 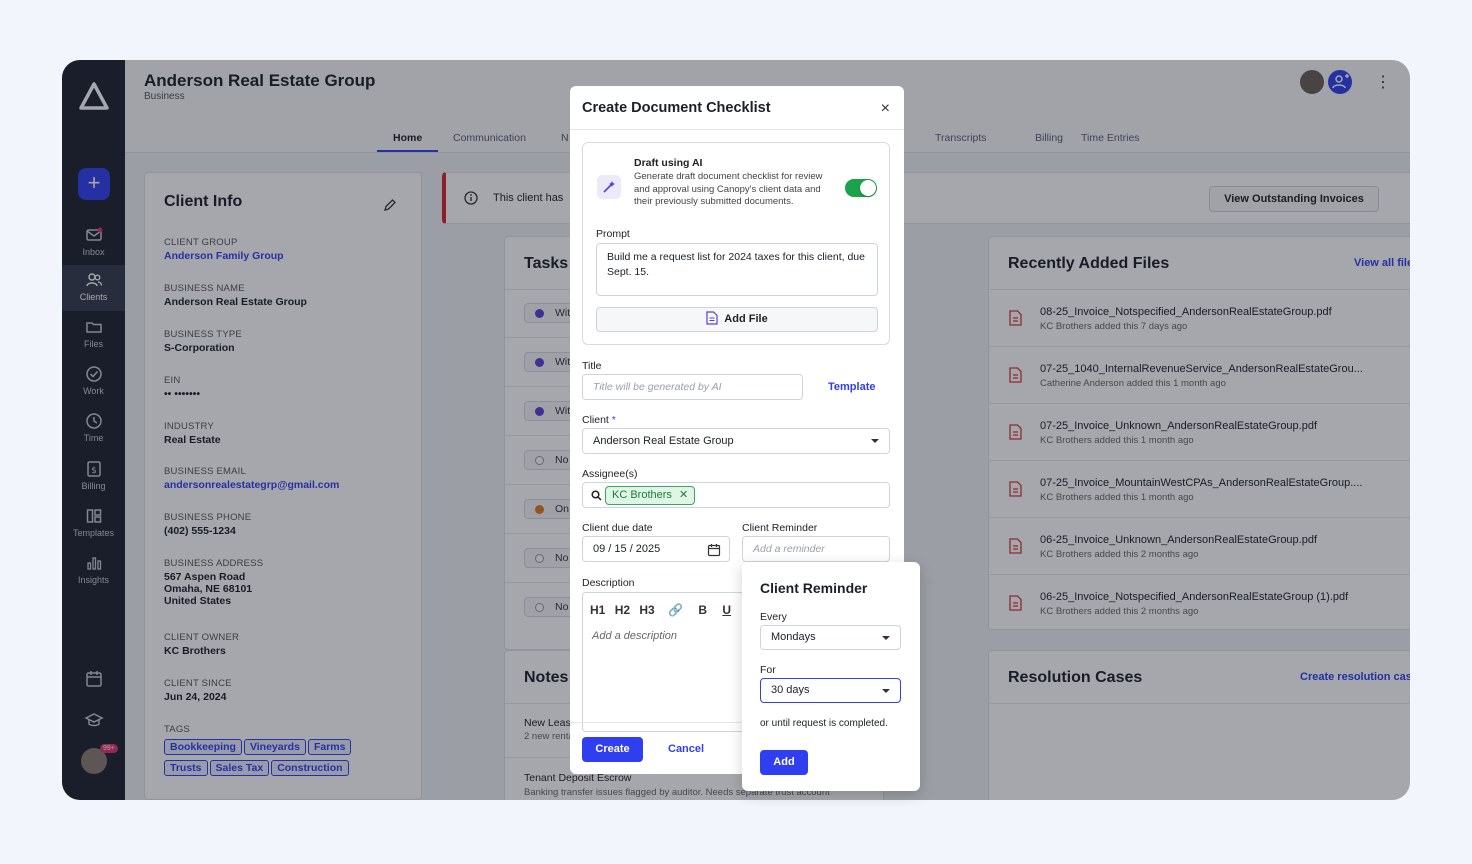 I want to click on assignee-chip: KC Brothers ✕, so click(x=650, y=495).